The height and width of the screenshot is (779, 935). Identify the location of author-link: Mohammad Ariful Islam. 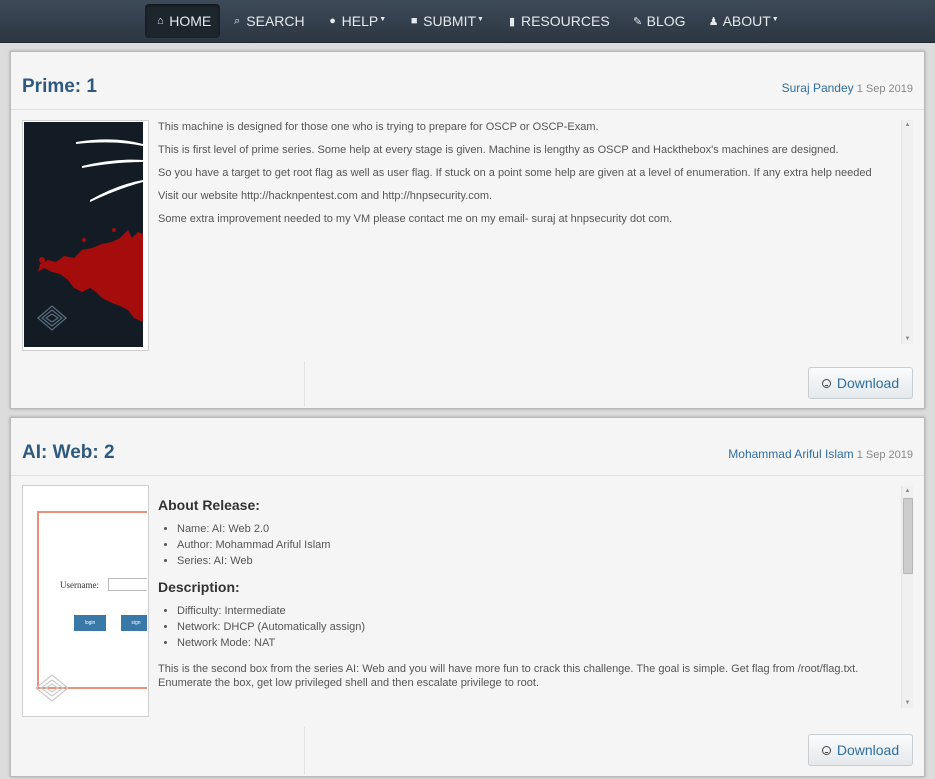
(790, 454).